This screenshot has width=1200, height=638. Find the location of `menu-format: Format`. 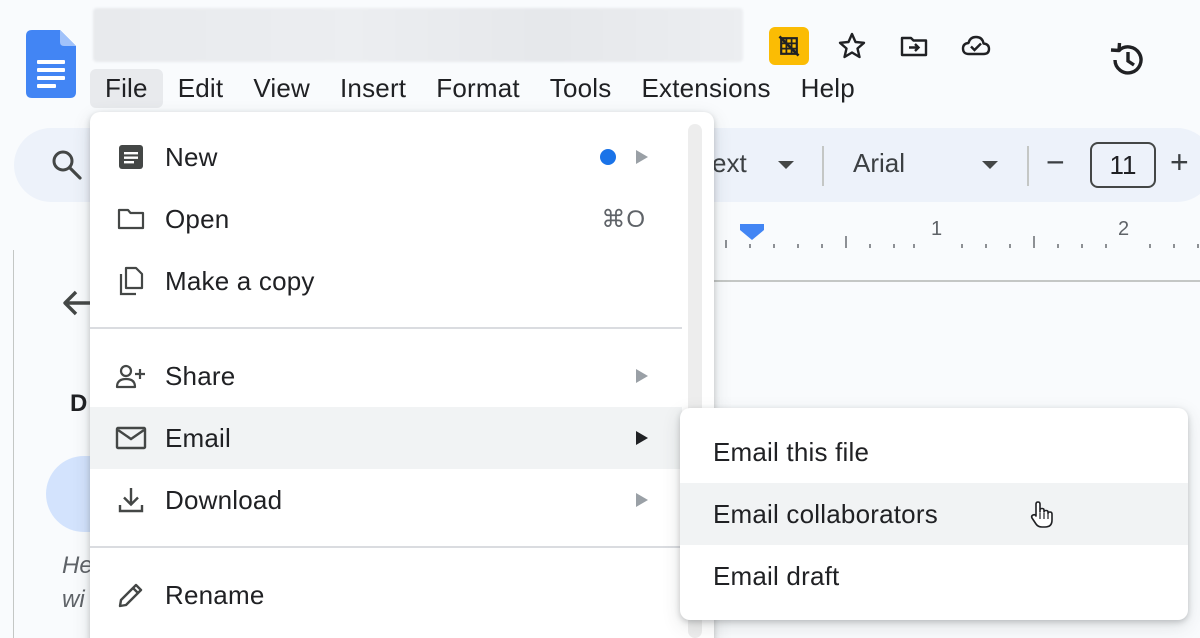

menu-format: Format is located at coordinates (478, 88).